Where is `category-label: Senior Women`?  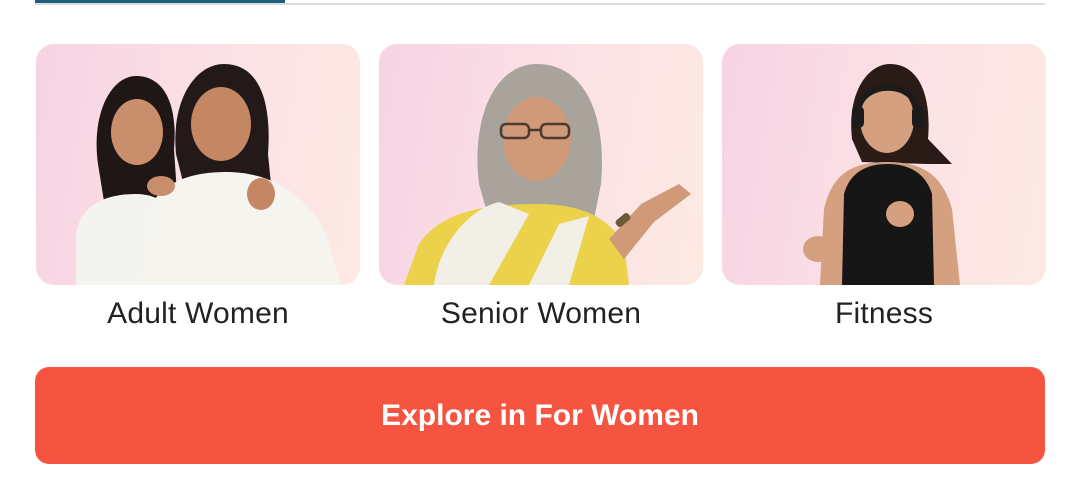 category-label: Senior Women is located at coordinates (541, 313).